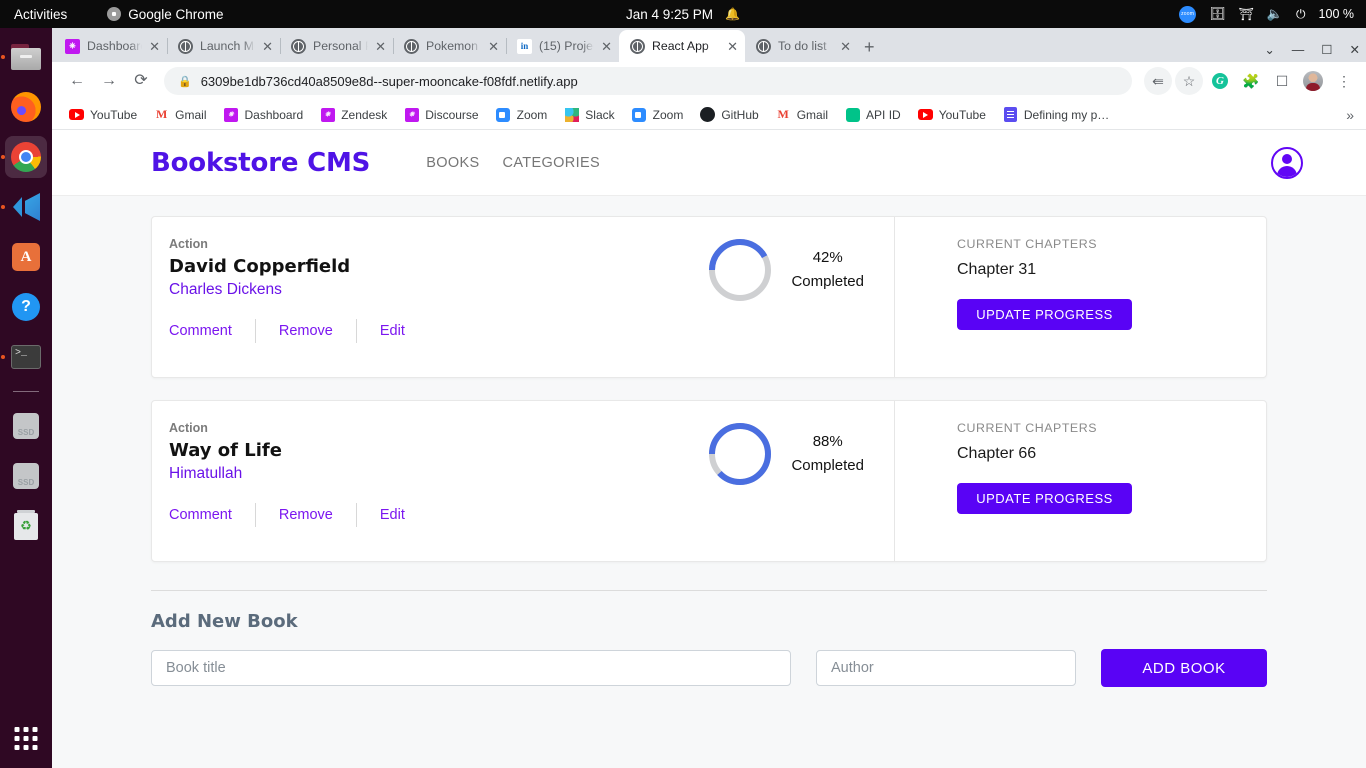 This screenshot has height=768, width=1366. I want to click on minimize-button: —, so click(1298, 50).